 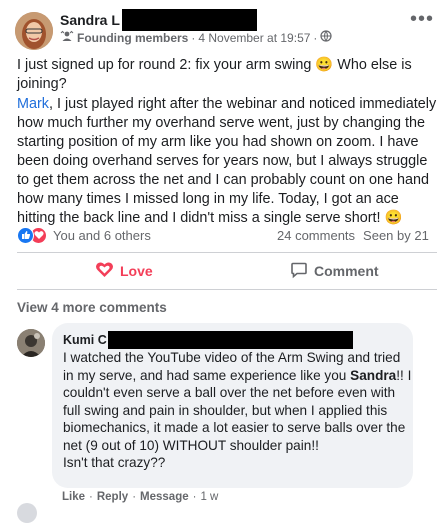 What do you see at coordinates (346, 271) in the screenshot?
I see `comment-label: Comment` at bounding box center [346, 271].